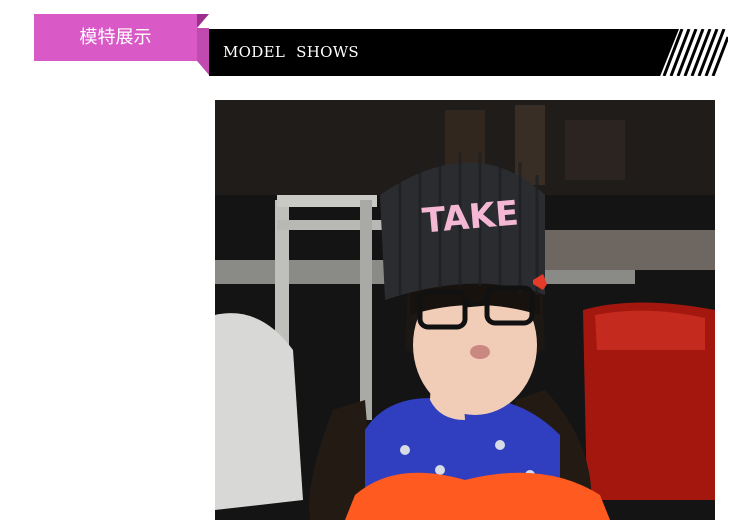 This screenshot has height=520, width=750. Describe the element at coordinates (115, 37) in the screenshot. I see `section-tab-label: 模特展示` at that location.